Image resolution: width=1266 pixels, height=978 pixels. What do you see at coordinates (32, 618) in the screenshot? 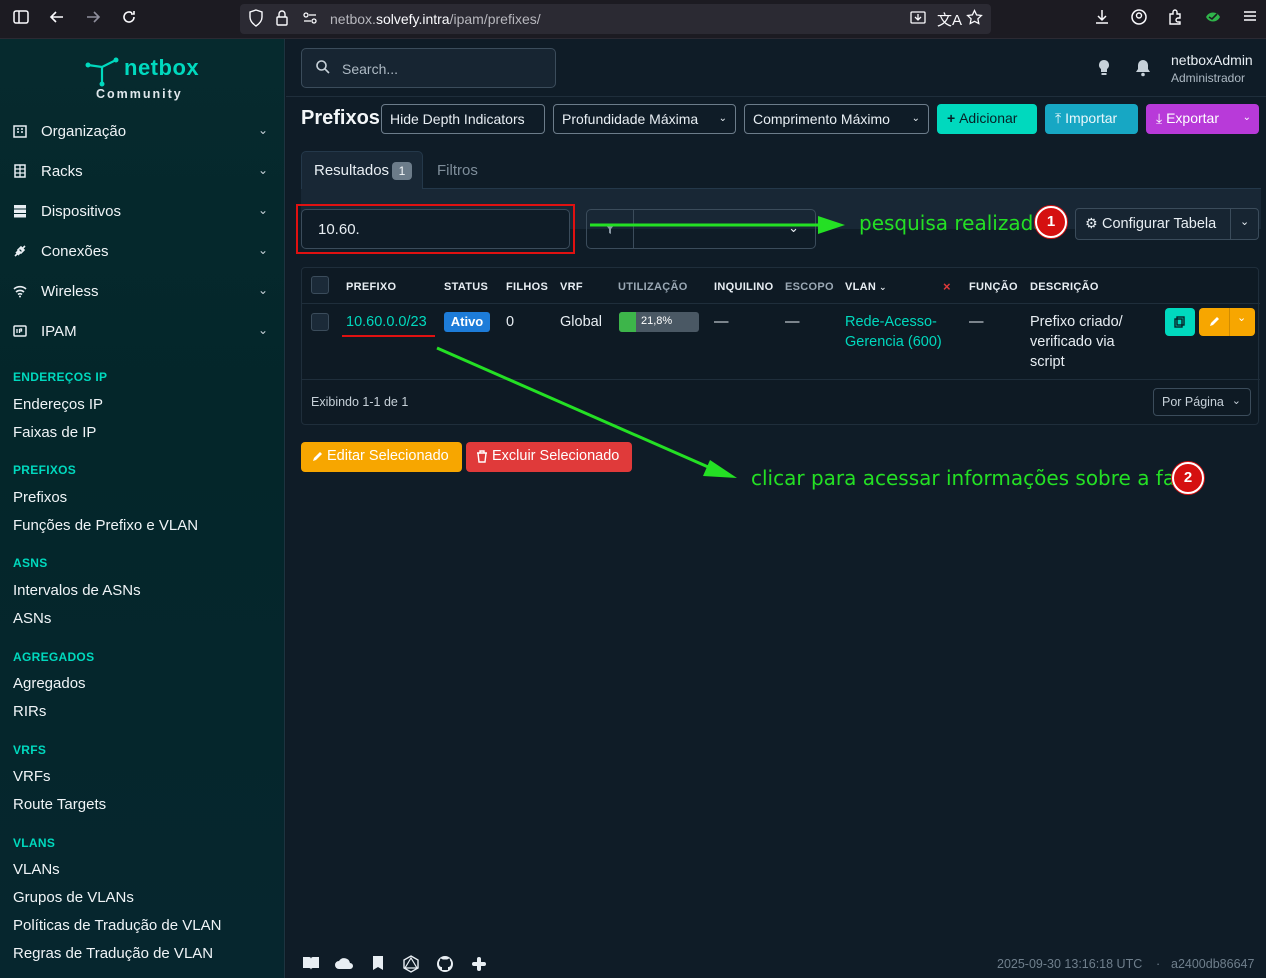
I see `sidebar-link-asns: ASNs` at bounding box center [32, 618].